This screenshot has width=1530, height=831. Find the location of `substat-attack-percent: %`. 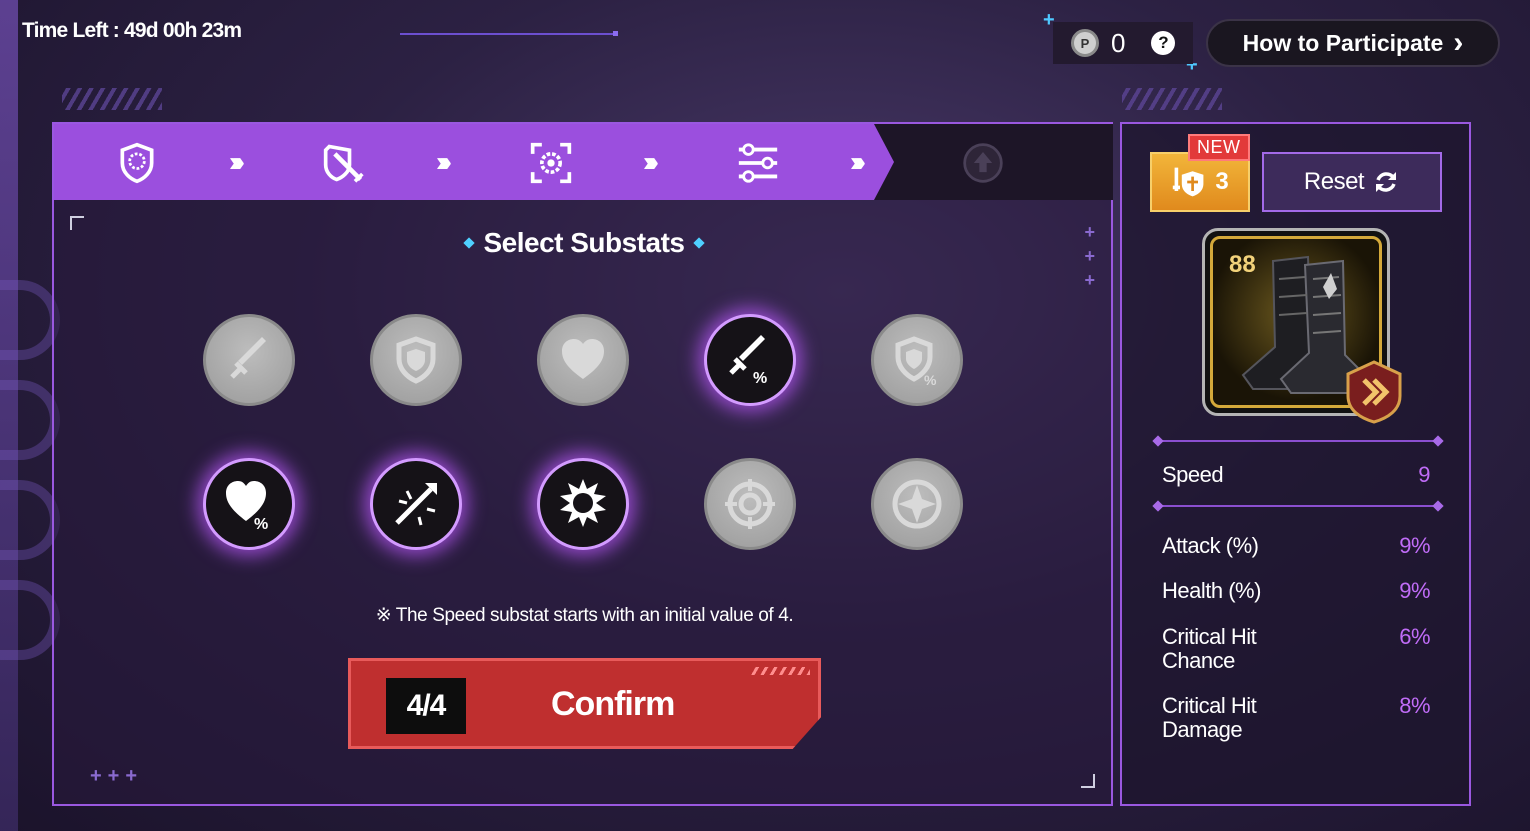

substat-attack-percent: % is located at coordinates (750, 360).